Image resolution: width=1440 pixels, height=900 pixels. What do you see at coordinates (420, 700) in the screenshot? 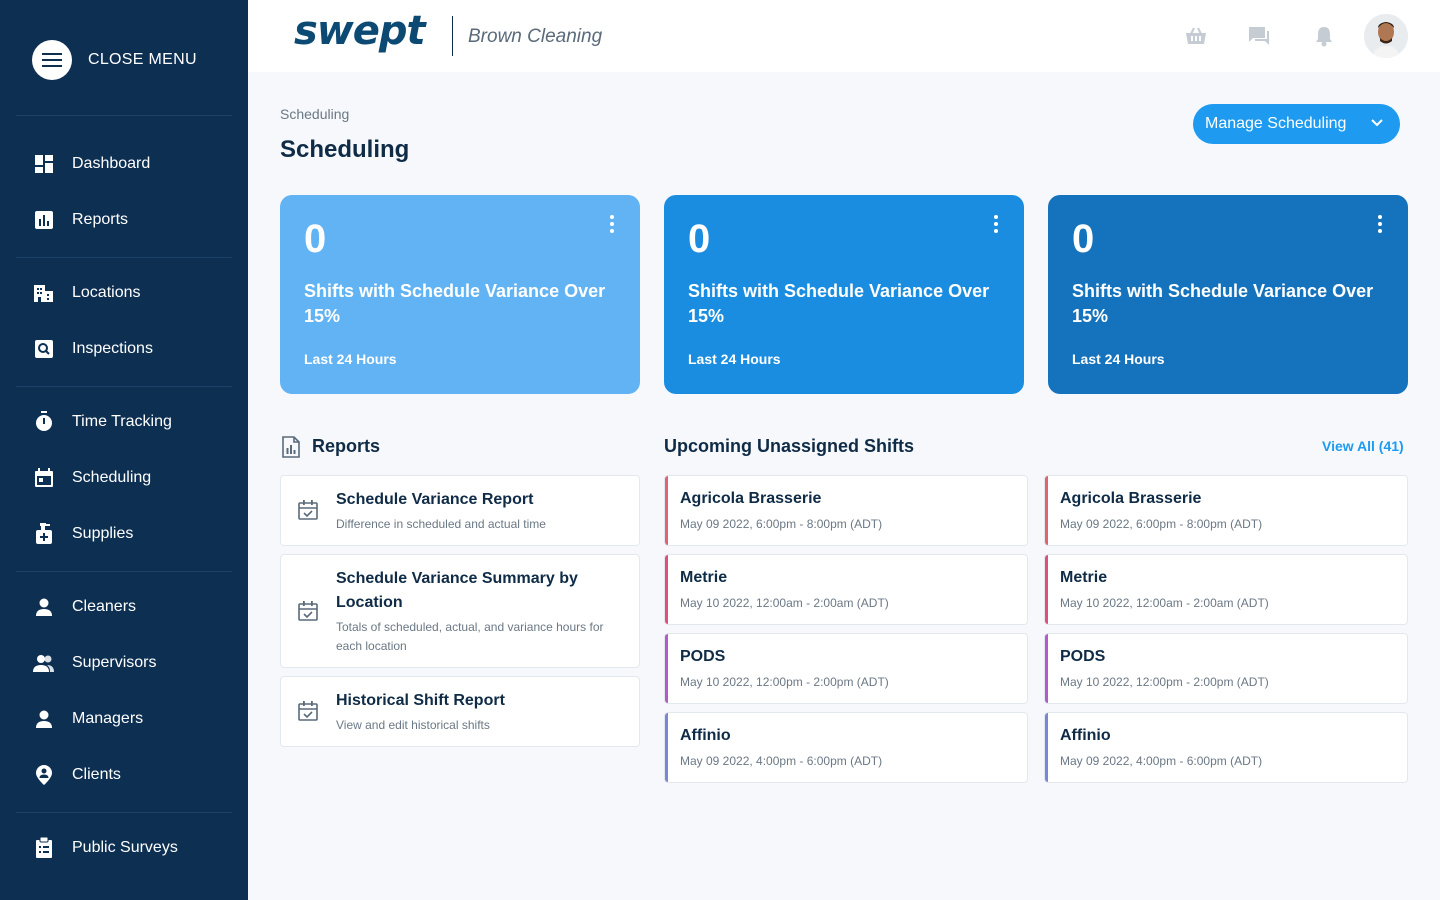
I see `report-title: Historical Shift Report` at bounding box center [420, 700].